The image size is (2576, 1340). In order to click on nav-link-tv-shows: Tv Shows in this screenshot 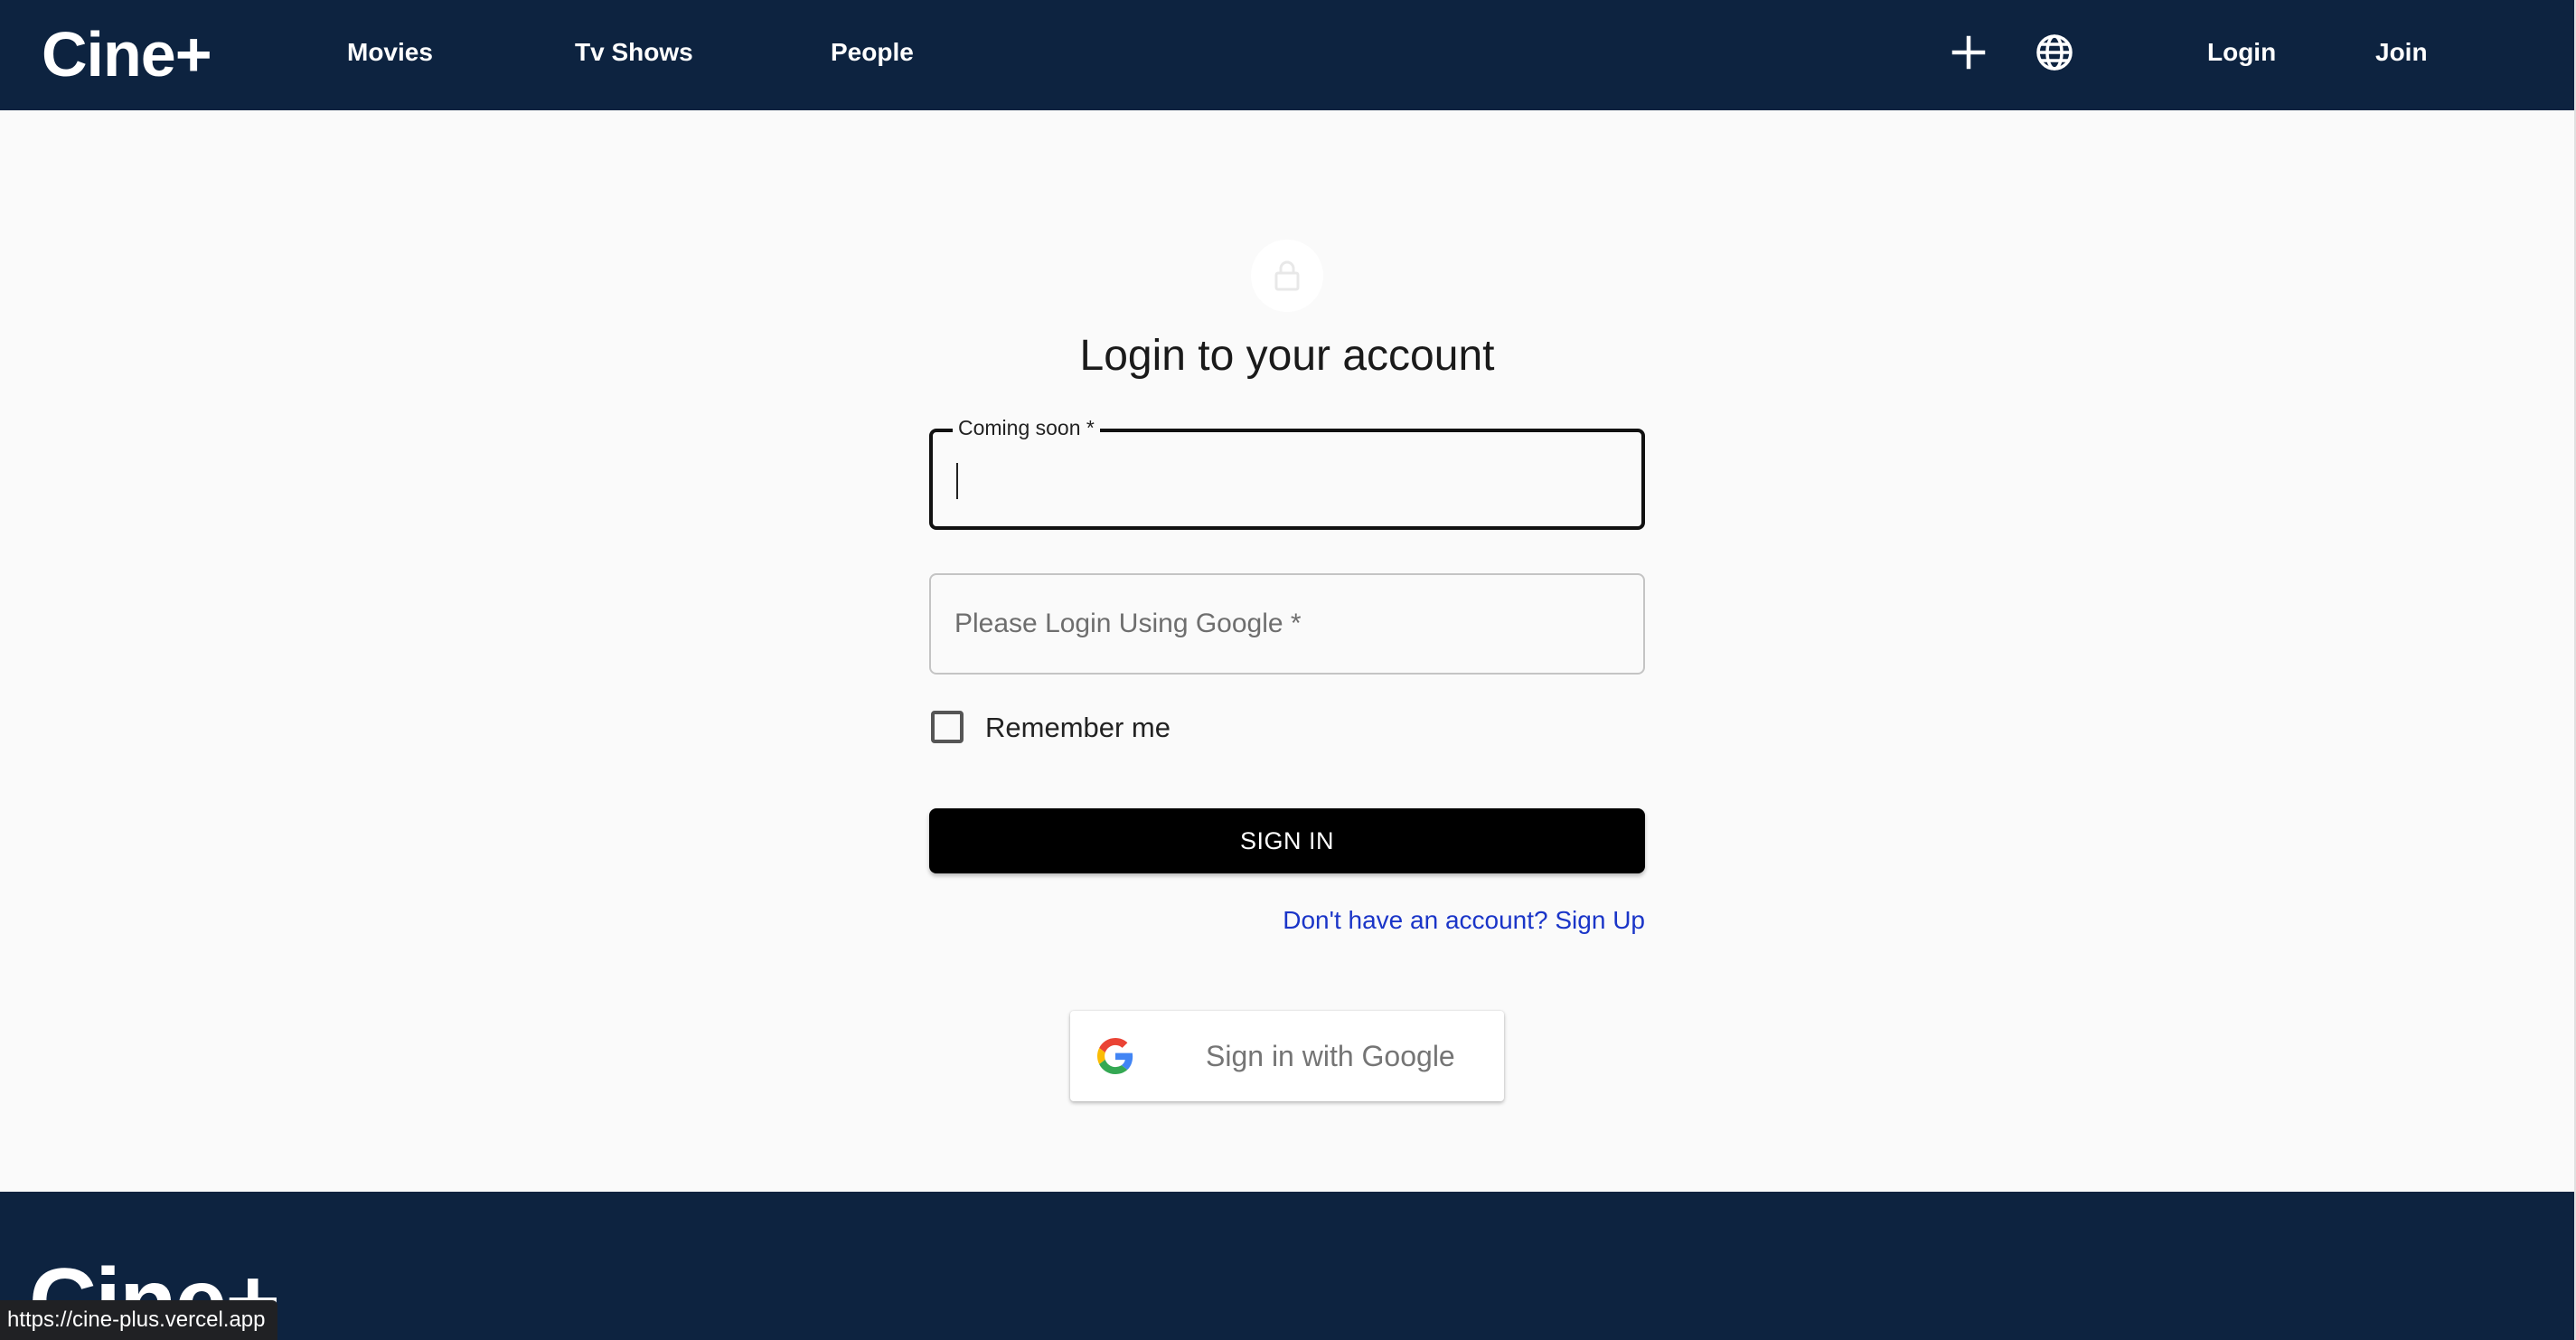, I will do `click(634, 52)`.